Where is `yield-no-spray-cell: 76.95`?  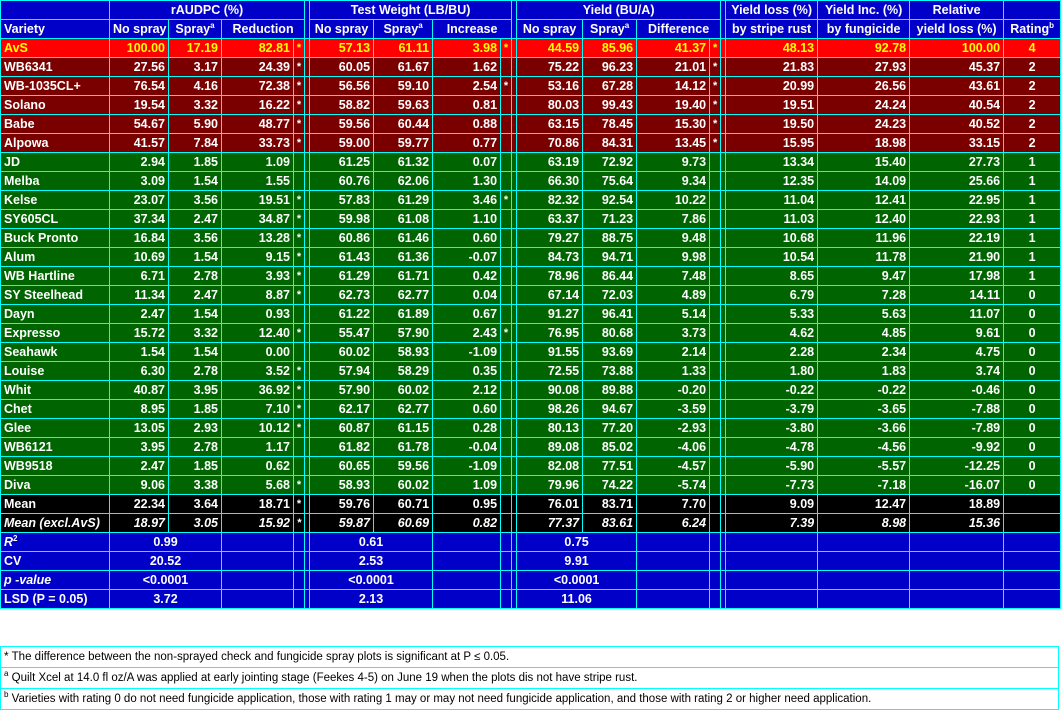 yield-no-spray-cell: 76.95 is located at coordinates (550, 333).